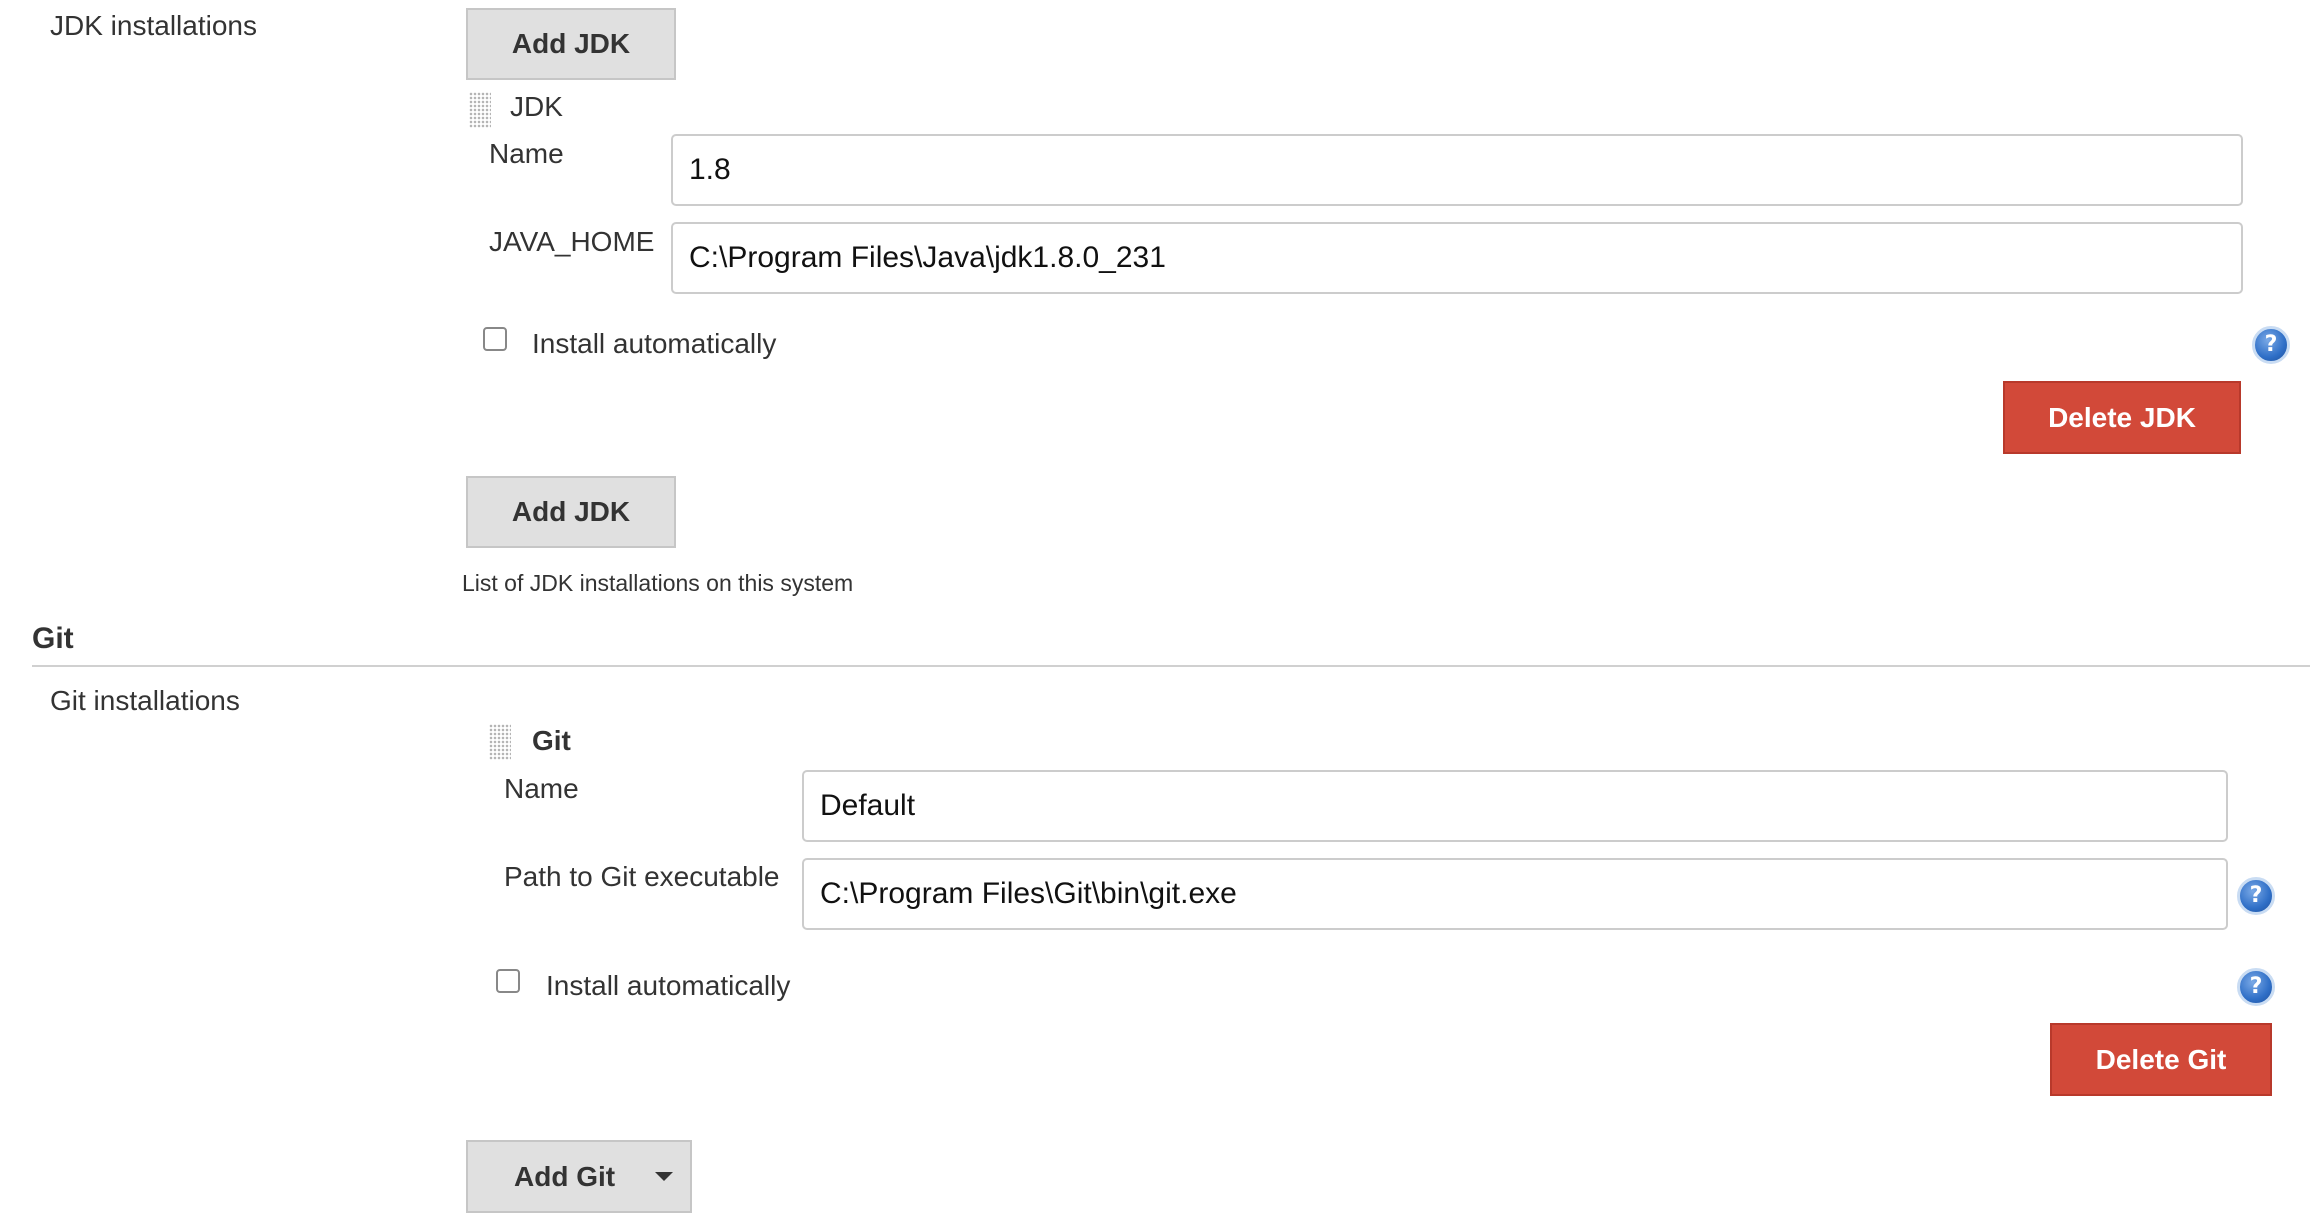  I want to click on add-jdk-button-bottom: Add JDK, so click(571, 512).